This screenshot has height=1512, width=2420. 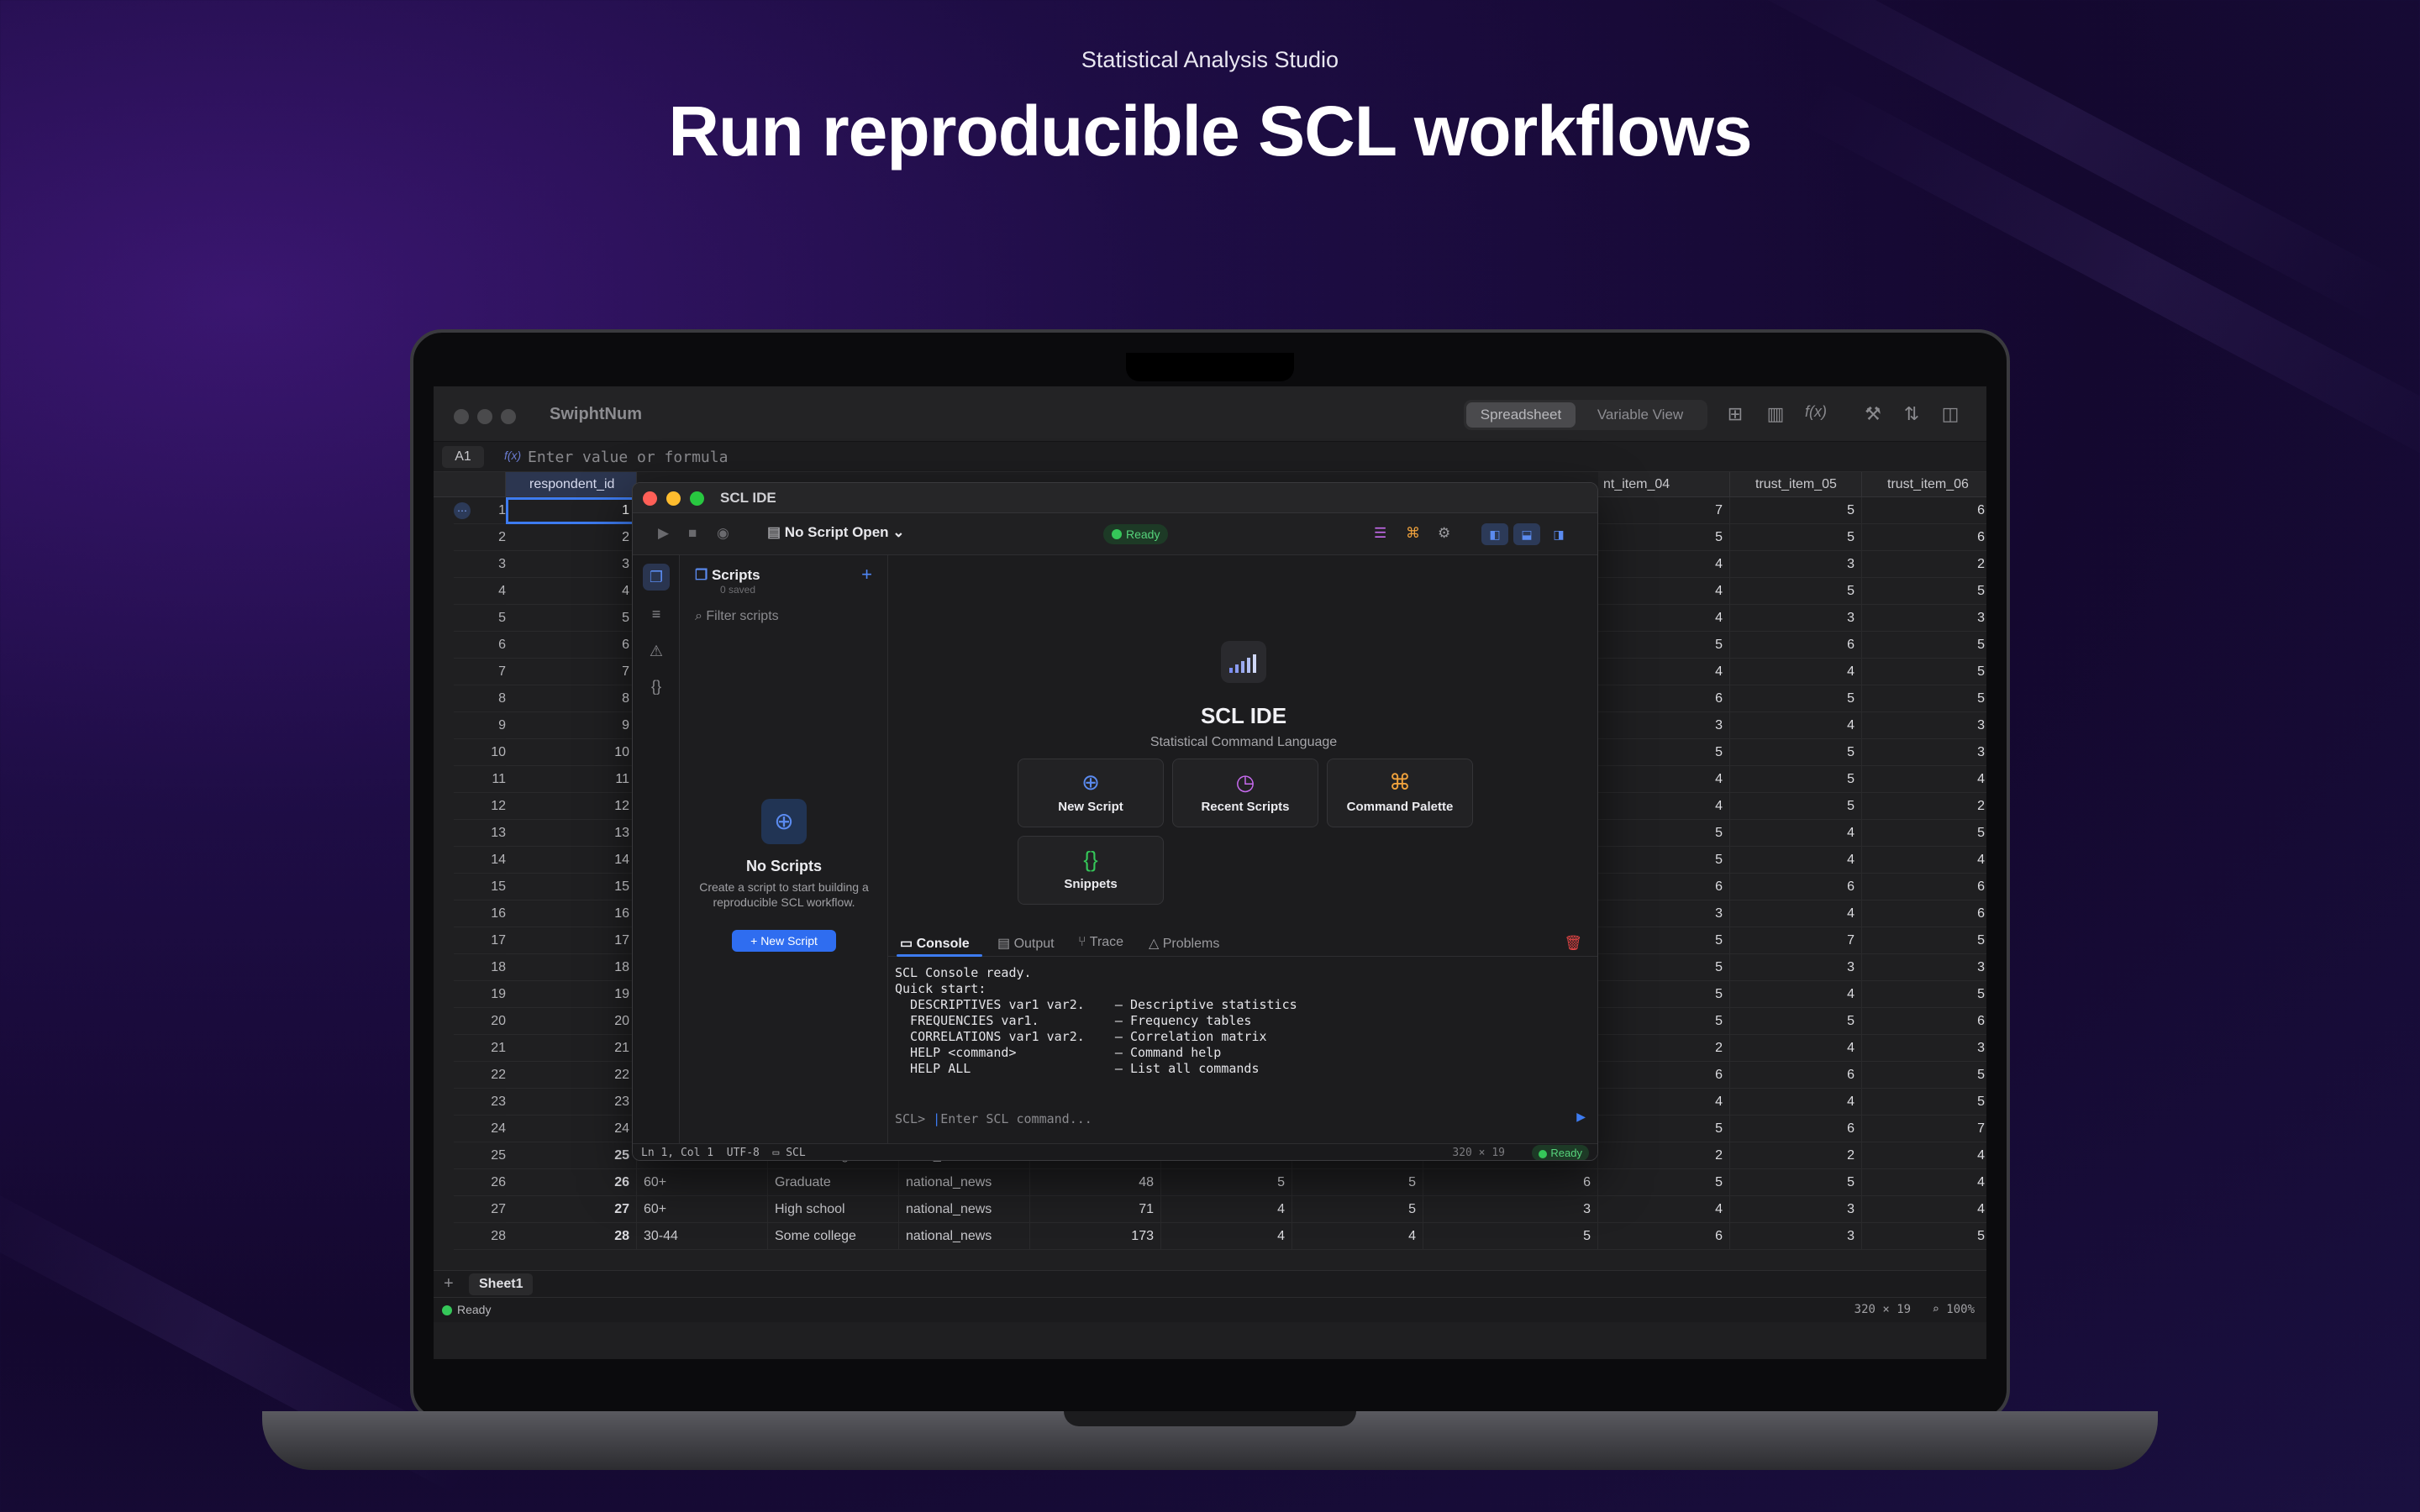 What do you see at coordinates (1950, 414) in the screenshot?
I see `sidebar-icon: ◫` at bounding box center [1950, 414].